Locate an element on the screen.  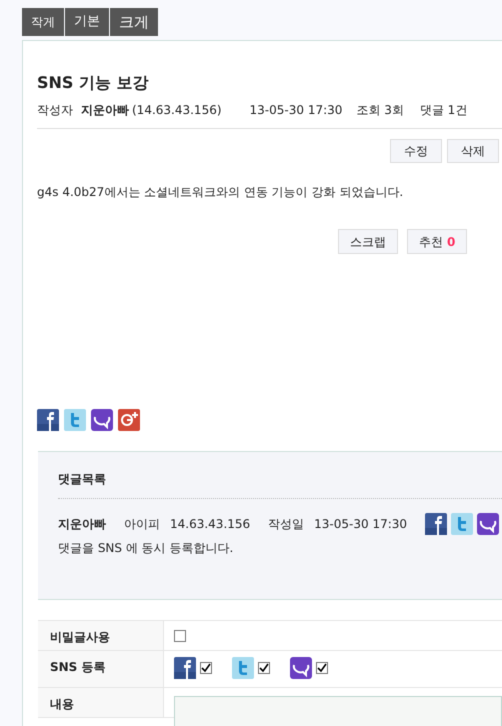
comment-author: 지운아빠 is located at coordinates (82, 524).